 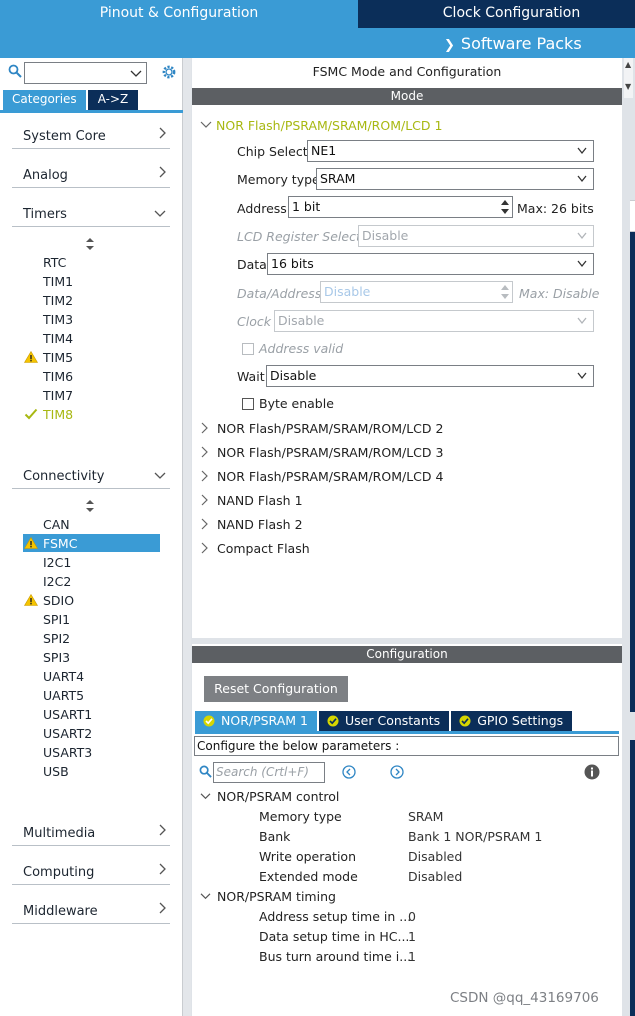 What do you see at coordinates (91, 638) in the screenshot?
I see `peripheral-item-spi2: SPI2` at bounding box center [91, 638].